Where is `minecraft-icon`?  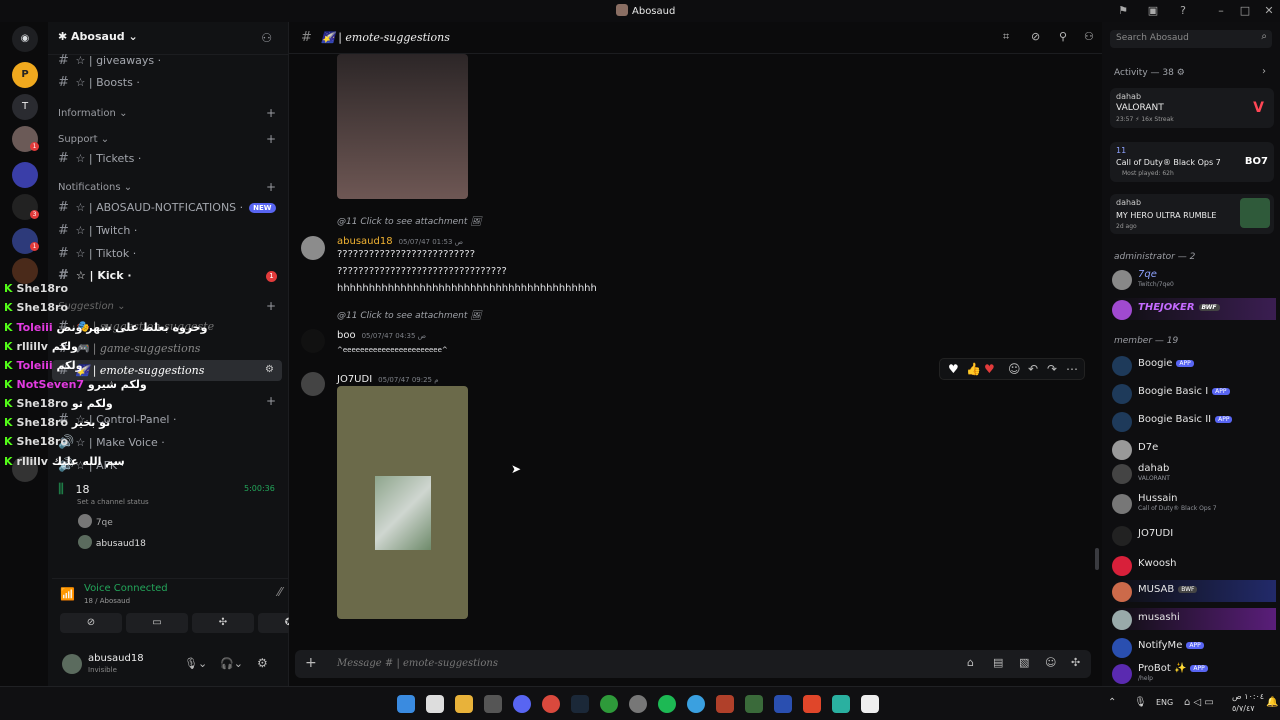 minecraft-icon is located at coordinates (754, 704).